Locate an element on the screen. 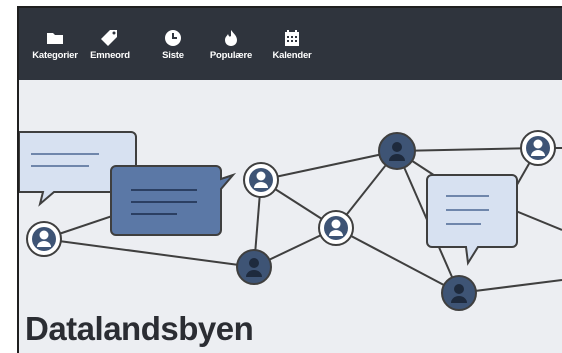  nav-item-label: Kalender is located at coordinates (292, 55).